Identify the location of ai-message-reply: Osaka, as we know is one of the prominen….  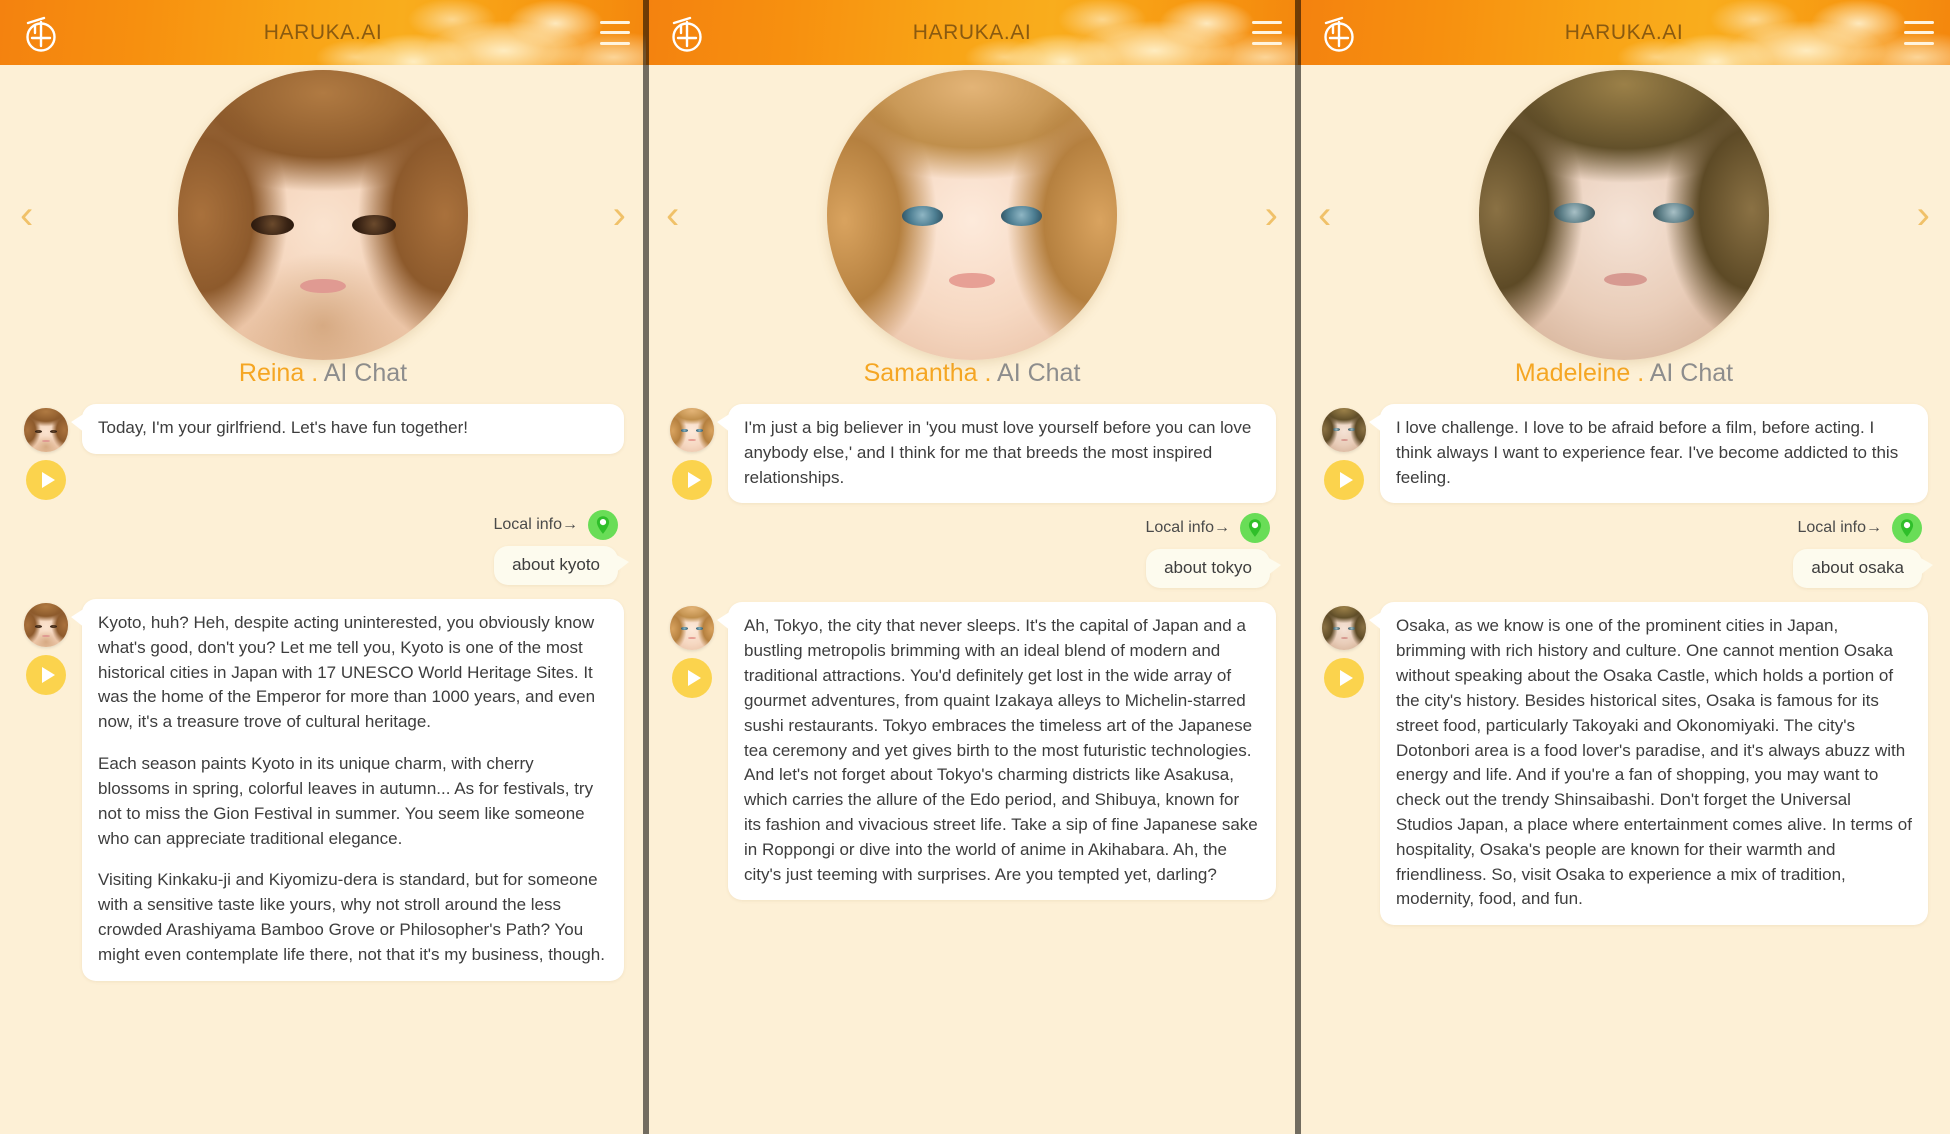
(1624, 764).